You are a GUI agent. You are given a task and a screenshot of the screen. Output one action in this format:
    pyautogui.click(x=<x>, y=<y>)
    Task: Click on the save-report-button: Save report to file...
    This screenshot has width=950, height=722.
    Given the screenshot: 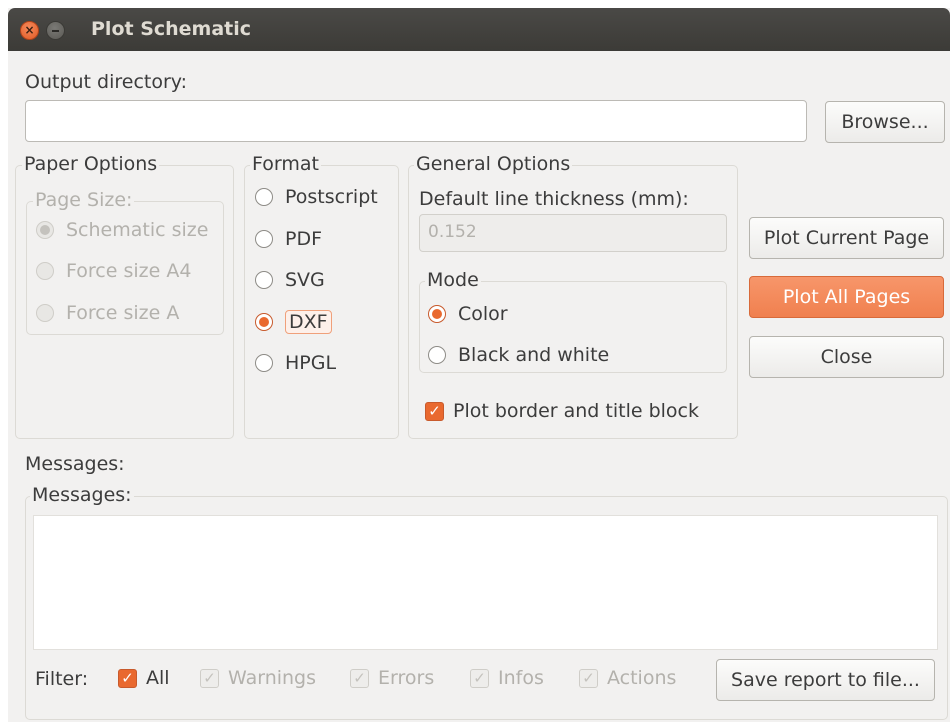 What is the action you would take?
    pyautogui.click(x=825, y=680)
    